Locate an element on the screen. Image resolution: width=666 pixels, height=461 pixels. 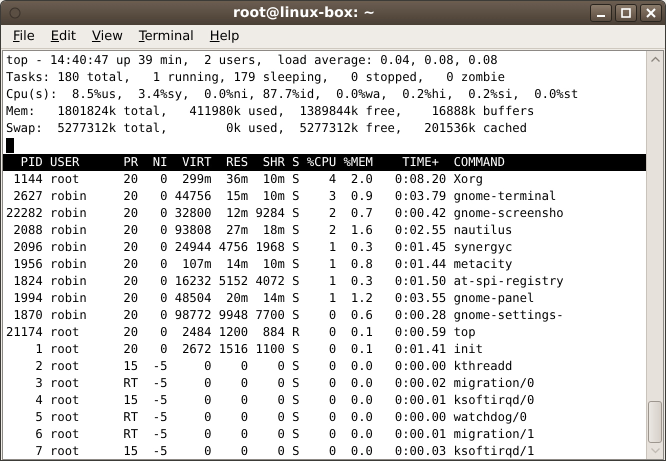
scroll-up-icon is located at coordinates (655, 59).